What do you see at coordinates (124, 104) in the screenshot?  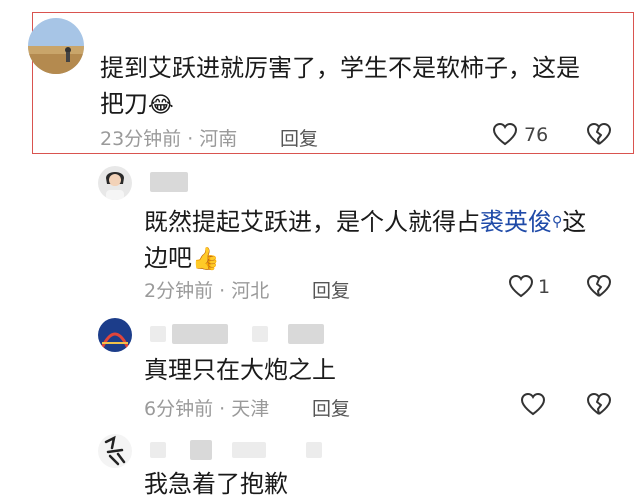 I see `comment-text-span: 把刀` at bounding box center [124, 104].